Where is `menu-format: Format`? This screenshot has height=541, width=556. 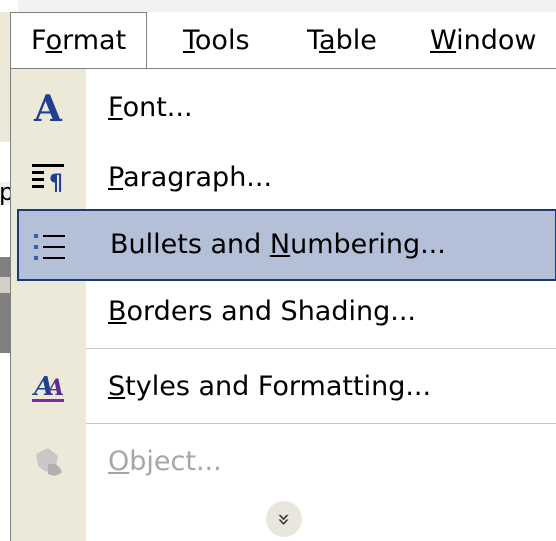
menu-format: Format is located at coordinates (79, 41).